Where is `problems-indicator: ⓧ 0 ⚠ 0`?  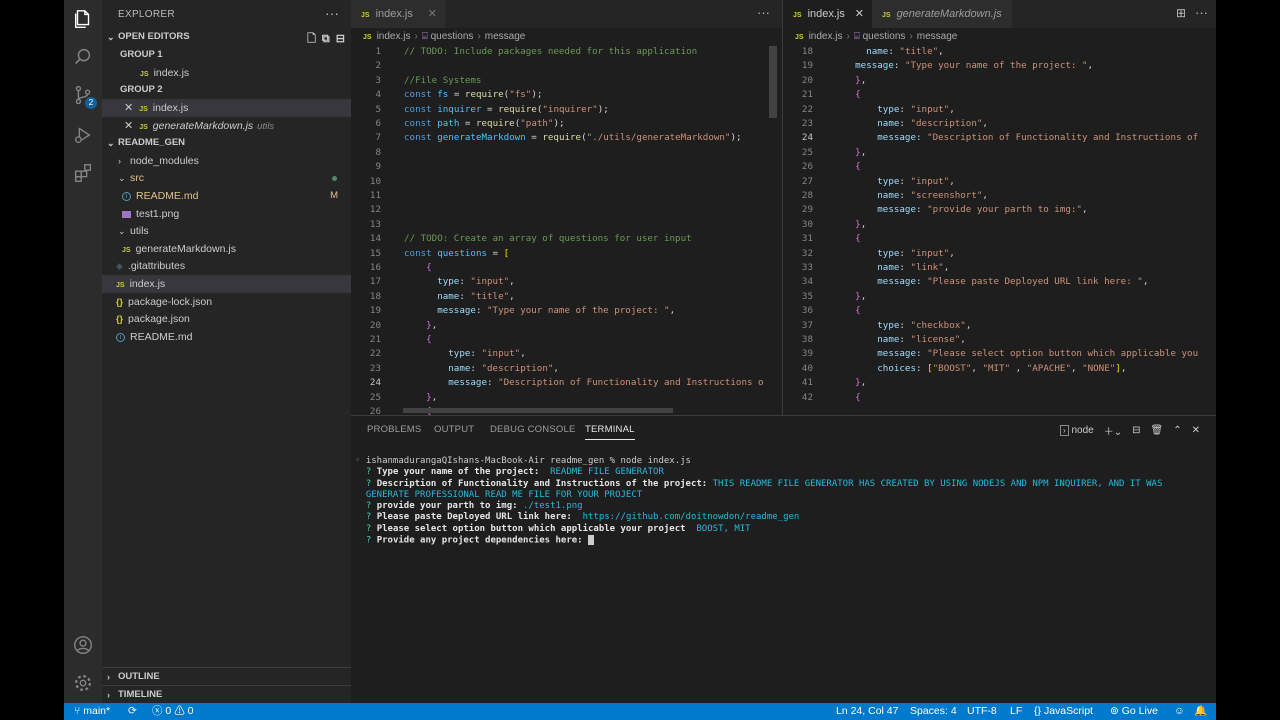 problems-indicator: ⓧ 0 ⚠ 0 is located at coordinates (172, 711).